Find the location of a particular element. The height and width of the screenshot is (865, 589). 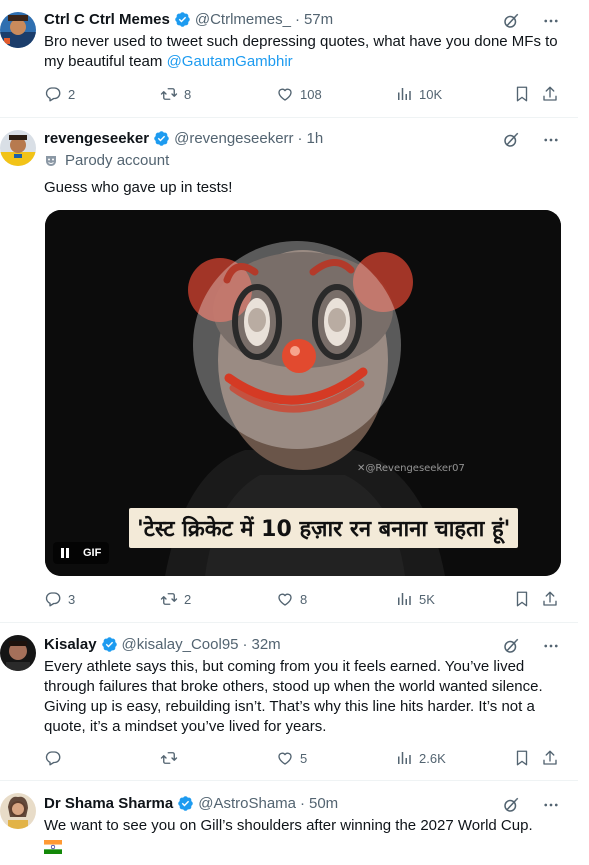

tweet-header: revengeseeker @revengeseekerr · 1h is located at coordinates (183, 138).